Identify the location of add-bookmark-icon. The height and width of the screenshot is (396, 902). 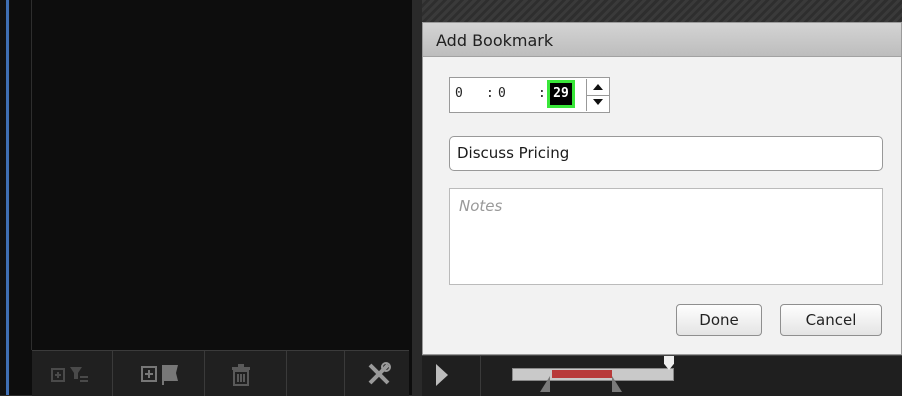
(159, 375).